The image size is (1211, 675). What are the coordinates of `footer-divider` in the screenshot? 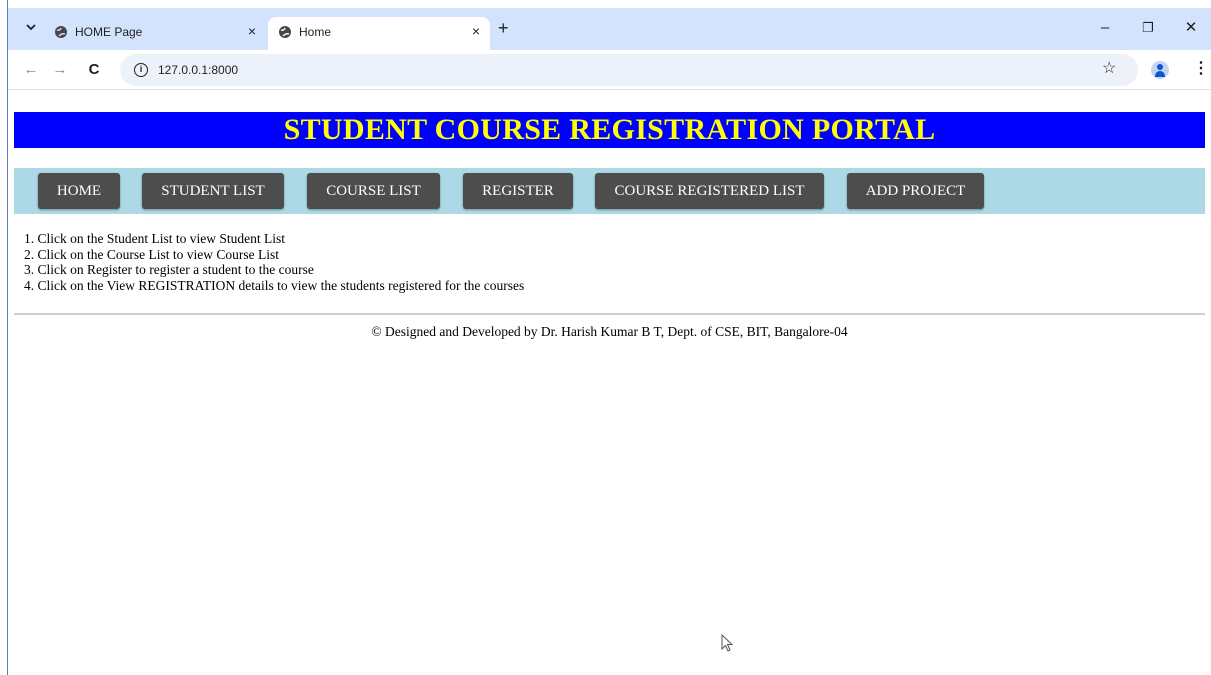 It's located at (609, 314).